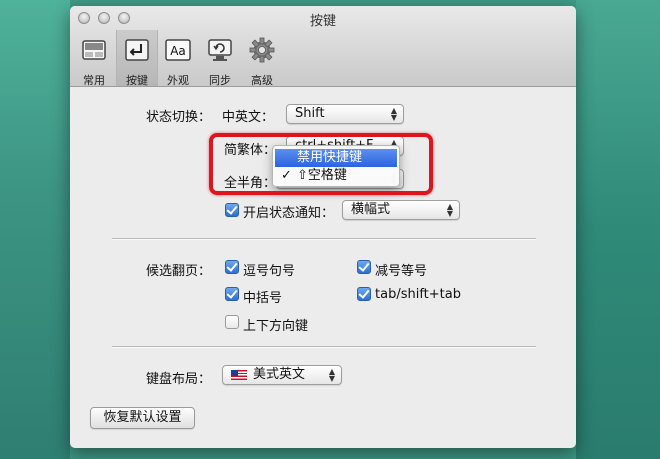 Image resolution: width=660 pixels, height=459 pixels. What do you see at coordinates (262, 50) in the screenshot?
I see `gear-icon` at bounding box center [262, 50].